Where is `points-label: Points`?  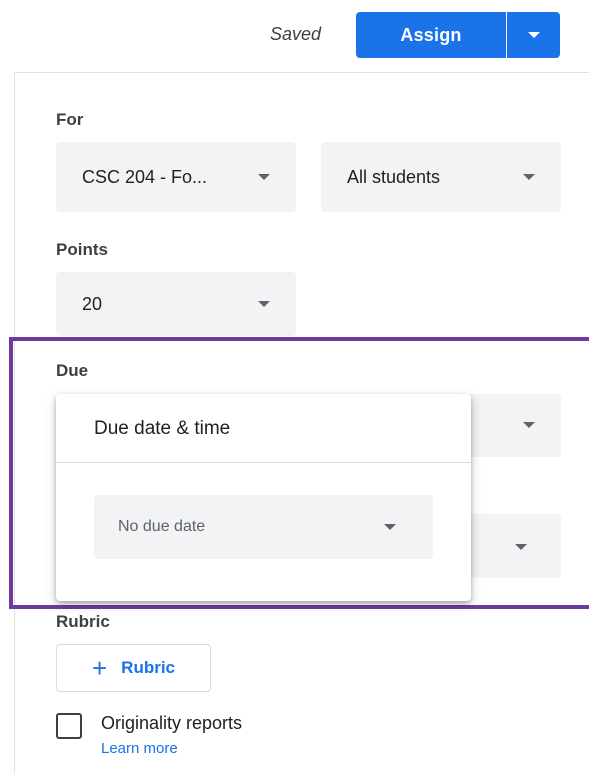 points-label: Points is located at coordinates (82, 249).